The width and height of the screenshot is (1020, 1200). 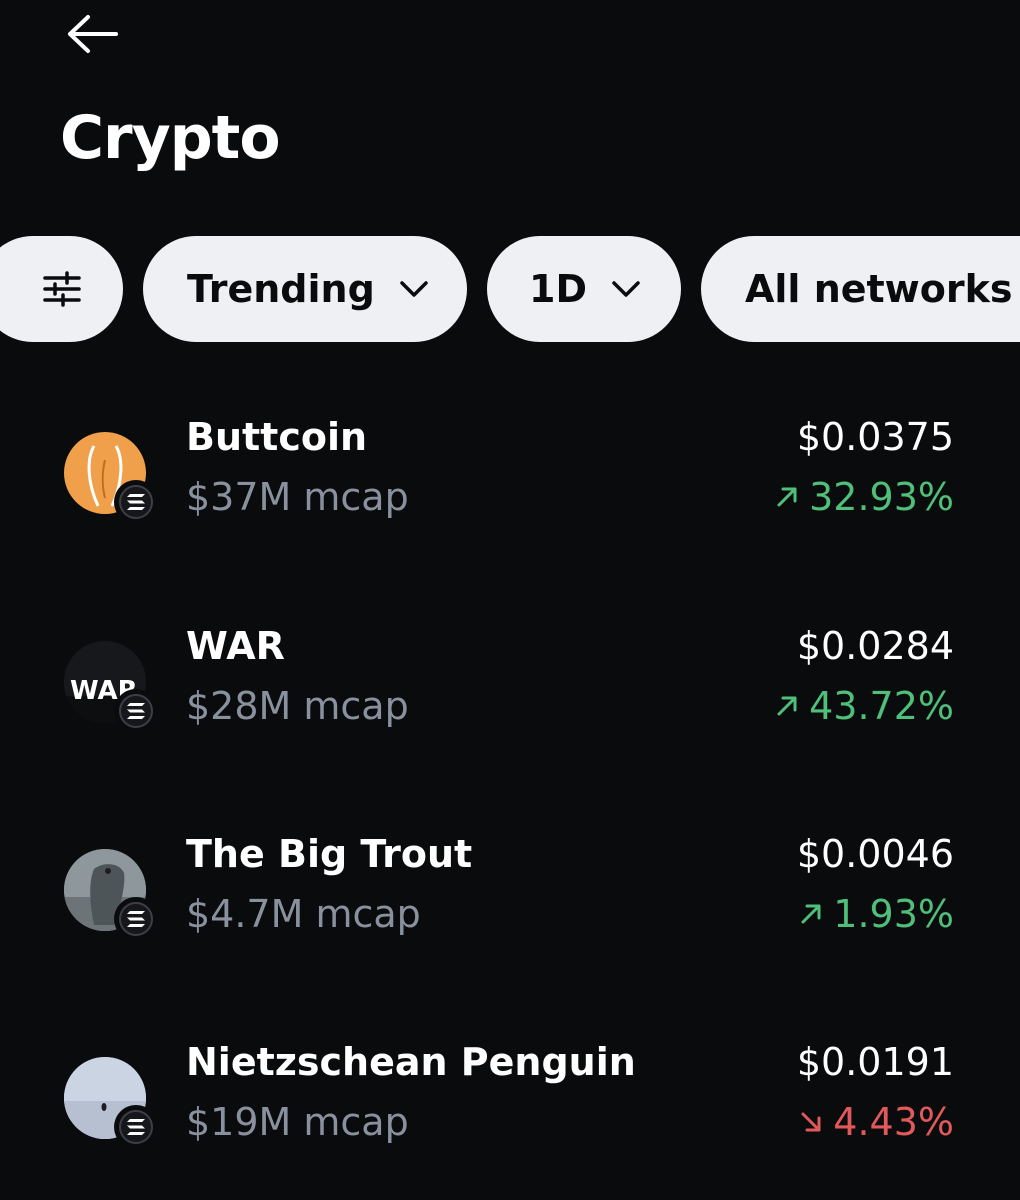 What do you see at coordinates (875, 1062) in the screenshot?
I see `asset-price: $0.0191` at bounding box center [875, 1062].